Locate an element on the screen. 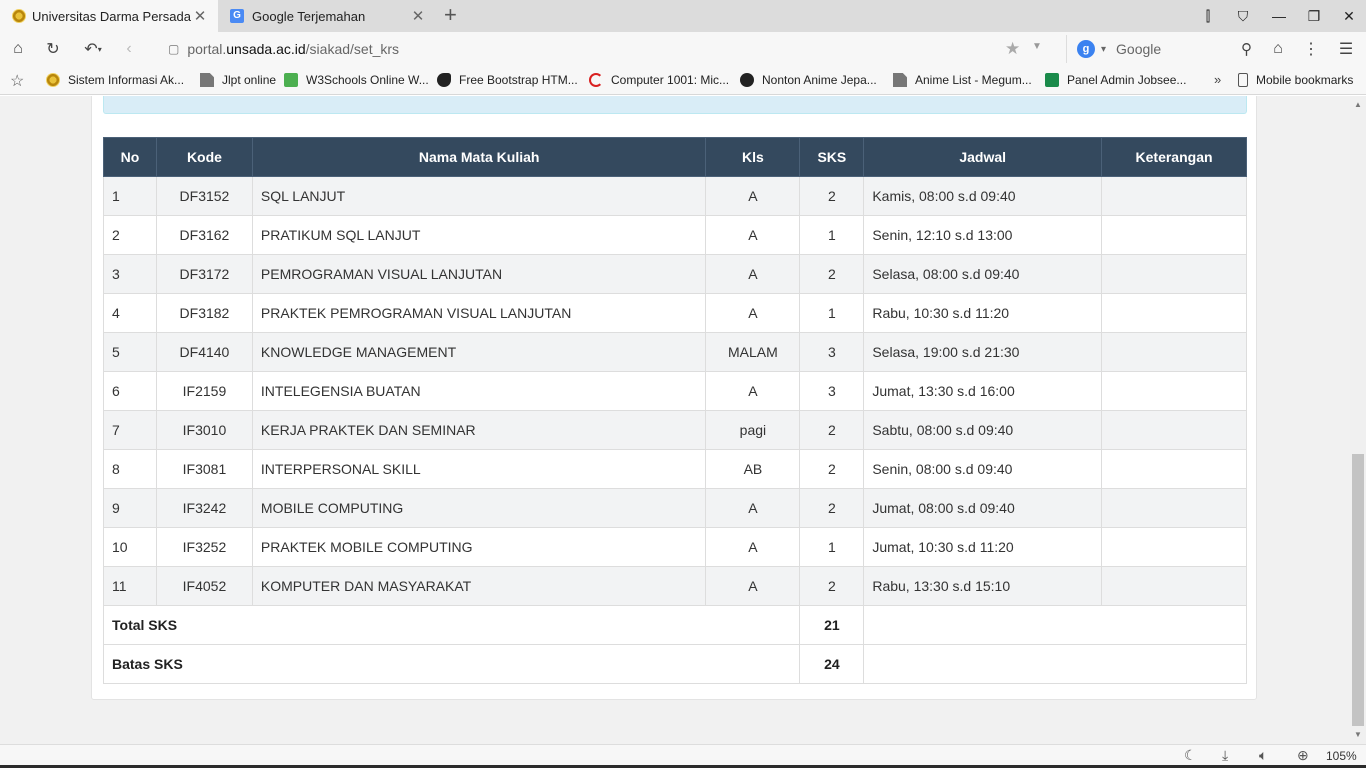 The height and width of the screenshot is (768, 1366). tab-unsada: Universitas Darma Persada - K ✕ is located at coordinates (109, 16).